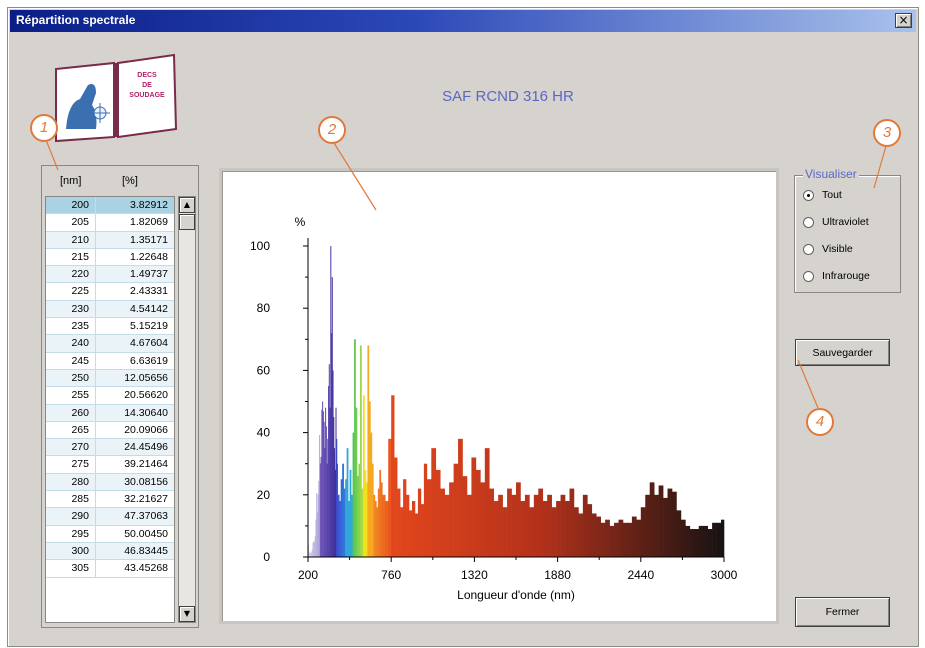  I want to click on close-button: Fermer, so click(842, 612).